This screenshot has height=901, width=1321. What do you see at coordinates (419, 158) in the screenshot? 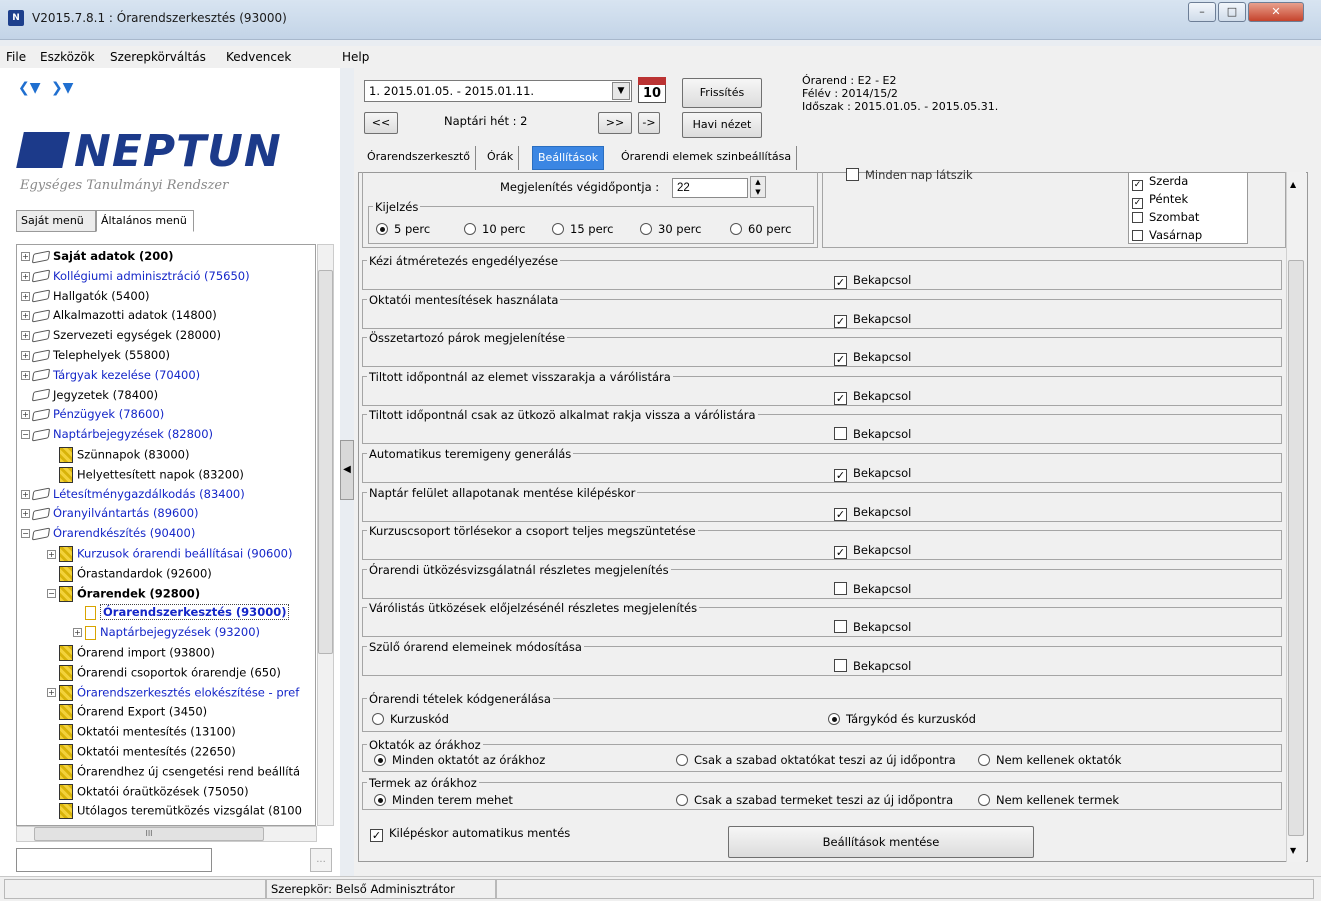
I see `tab-orarendszerkeszto: Órarendszerkesztő` at bounding box center [419, 158].